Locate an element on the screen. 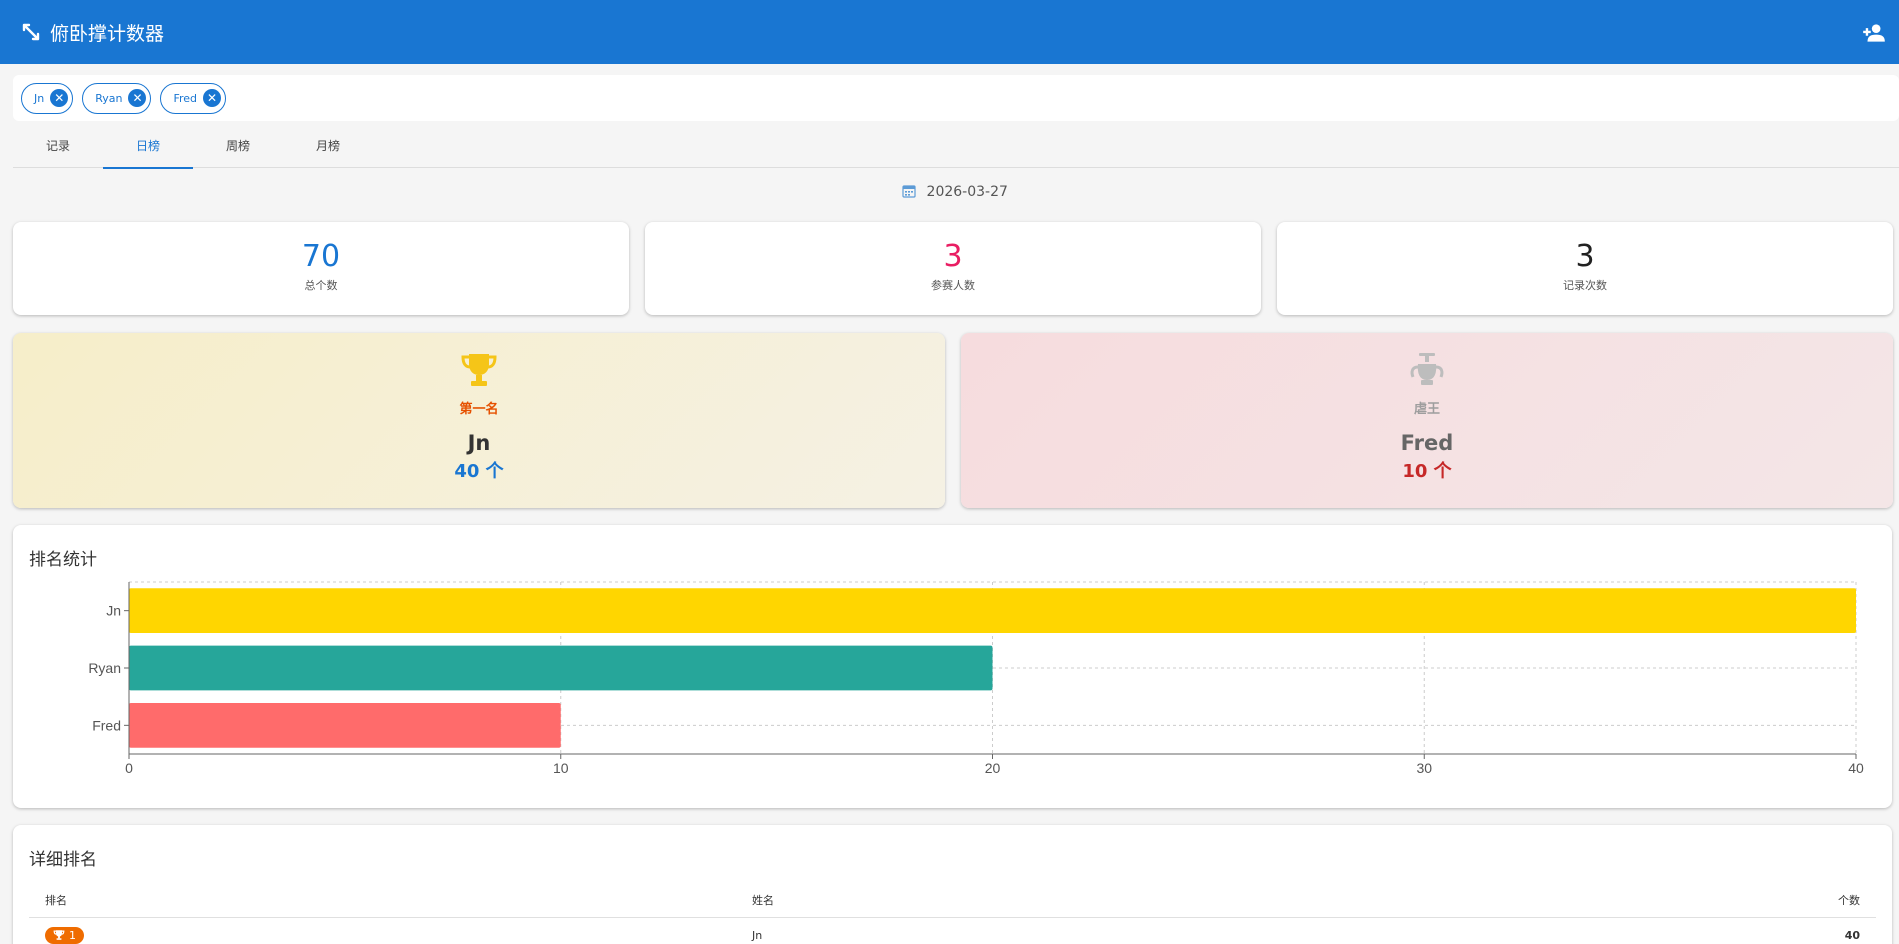  y-tick-label: Jn is located at coordinates (113, 611).